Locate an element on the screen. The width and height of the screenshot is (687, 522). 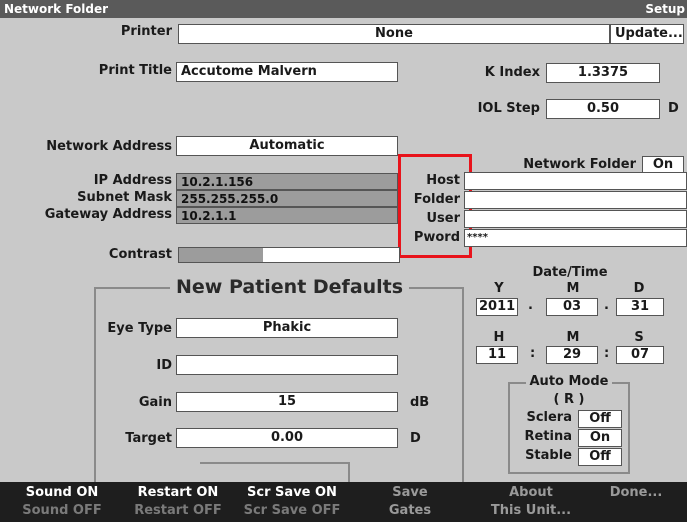
id-label: ID is located at coordinates (164, 365).